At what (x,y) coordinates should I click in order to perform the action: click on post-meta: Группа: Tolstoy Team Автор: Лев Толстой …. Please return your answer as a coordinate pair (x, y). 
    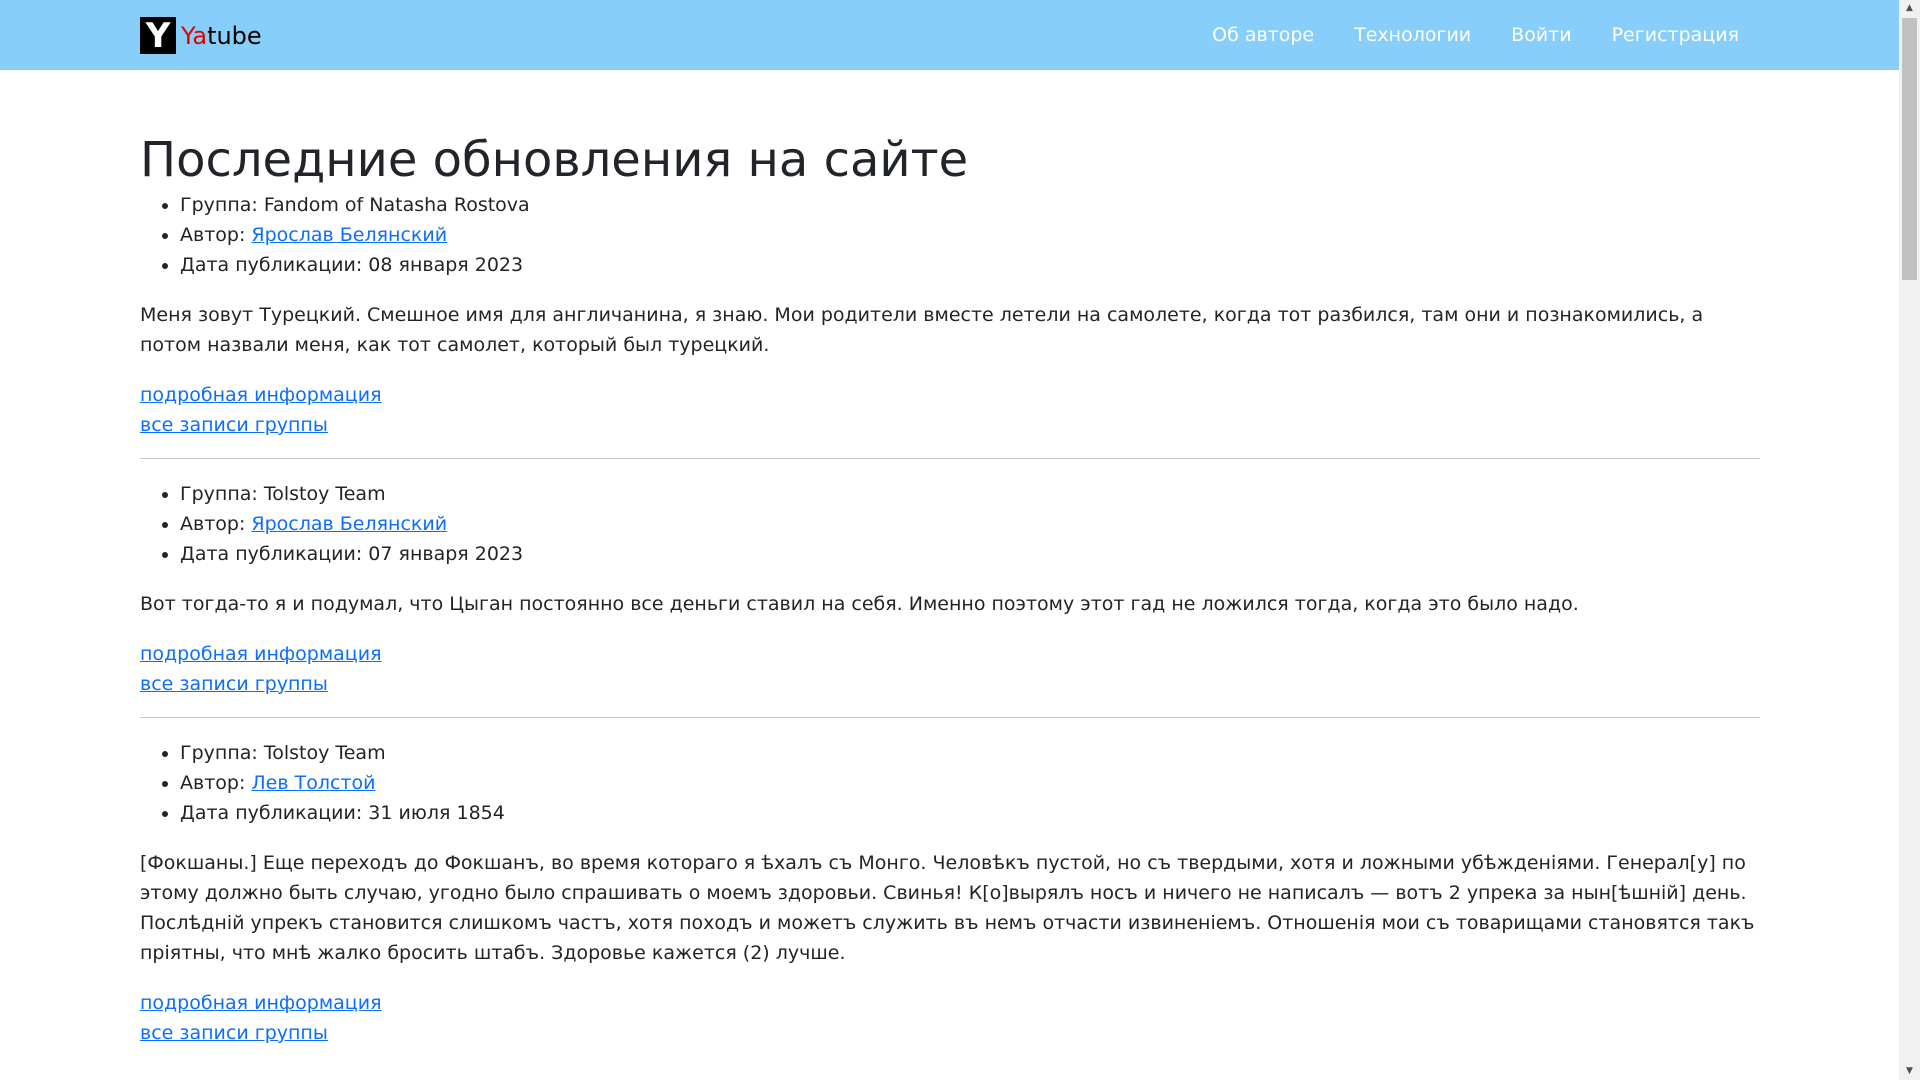
    Looking at the image, I should click on (950, 783).